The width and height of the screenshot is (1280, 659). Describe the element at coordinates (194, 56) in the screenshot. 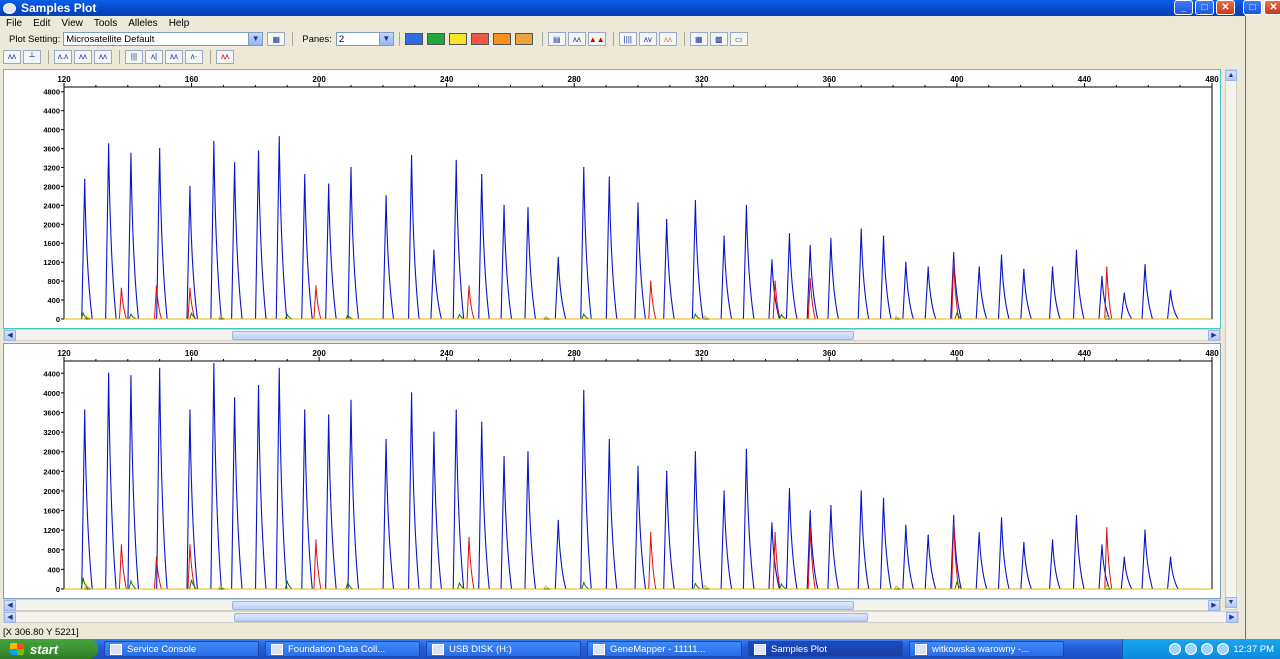

I see `peak-label-icon: ʌ·` at that location.